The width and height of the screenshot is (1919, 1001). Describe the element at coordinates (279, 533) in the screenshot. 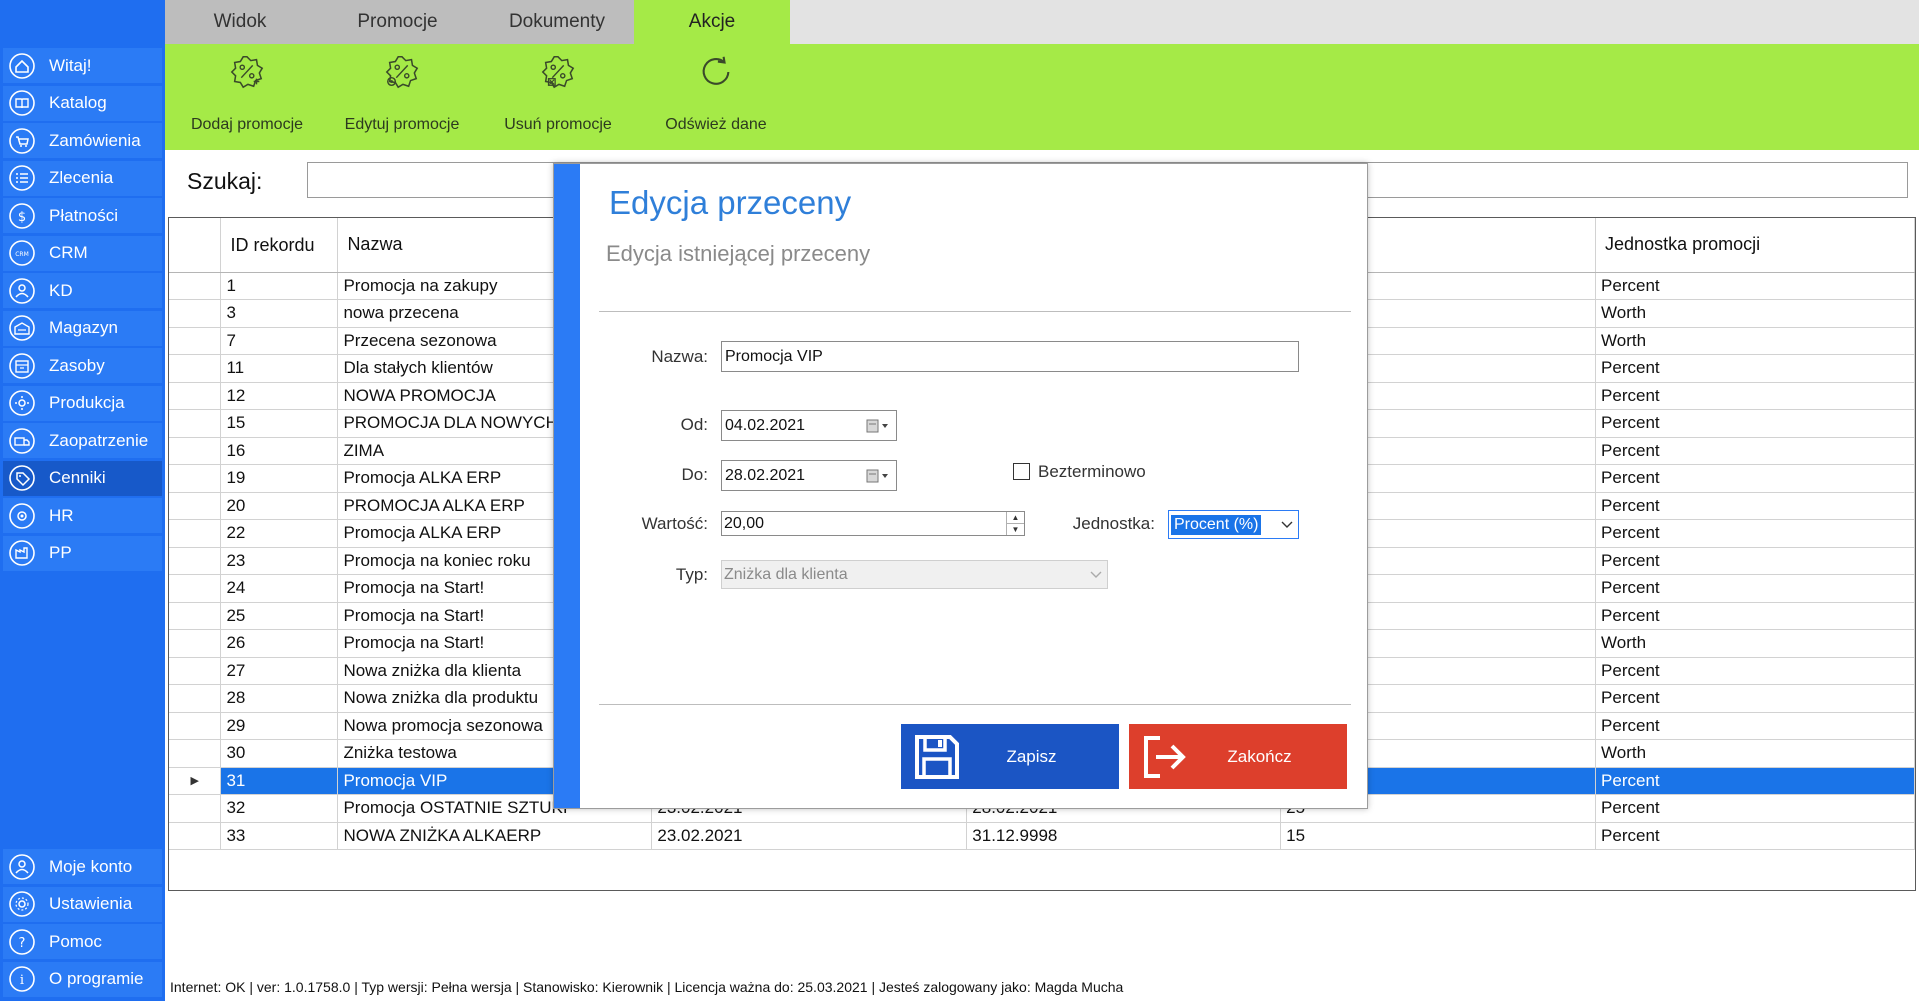

I see `cell-id: 22` at that location.